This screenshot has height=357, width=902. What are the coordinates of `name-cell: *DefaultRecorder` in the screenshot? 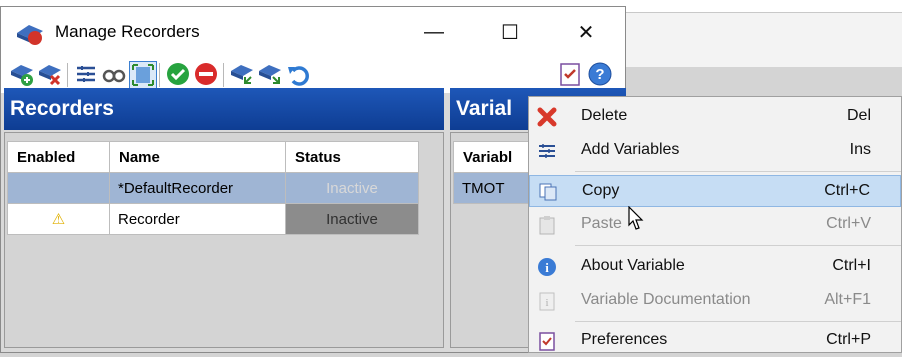 It's located at (197, 188).